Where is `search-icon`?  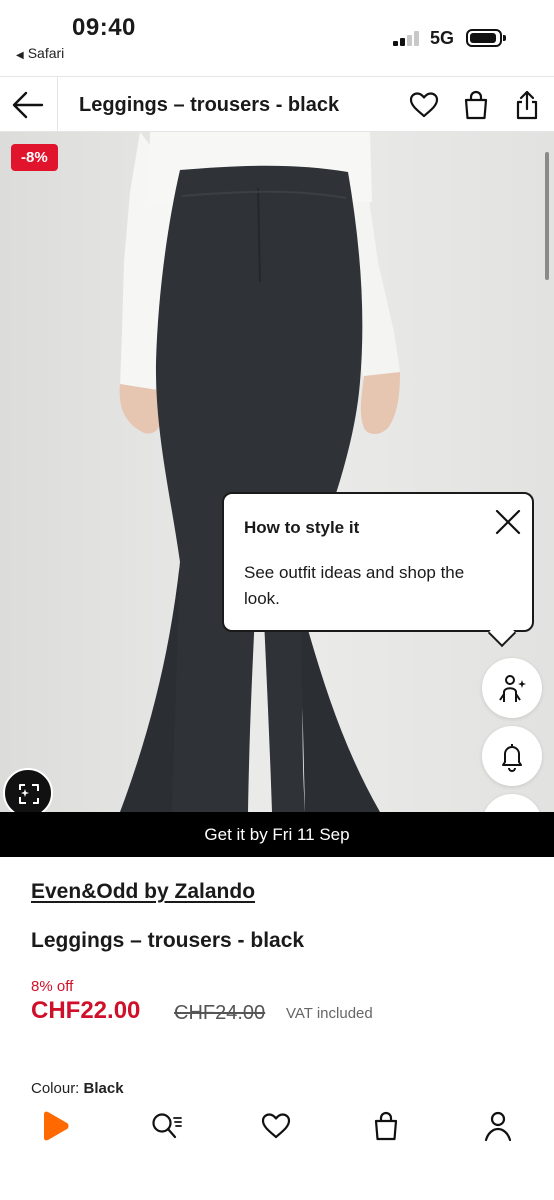 search-icon is located at coordinates (166, 1128).